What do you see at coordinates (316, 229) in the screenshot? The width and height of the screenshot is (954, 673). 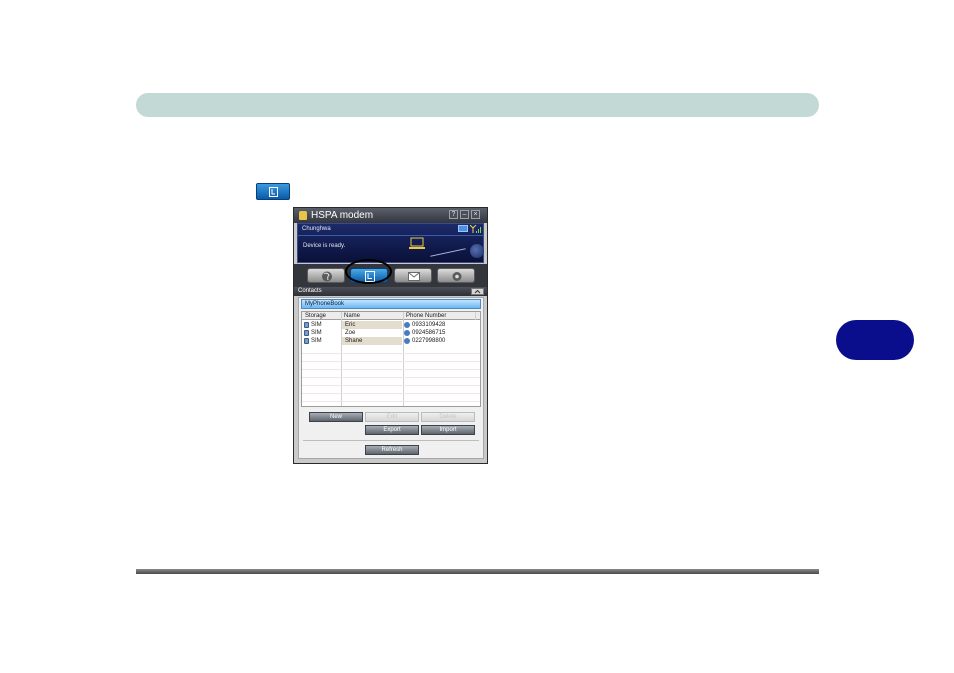 I see `carrier-name: Chunghwa` at bounding box center [316, 229].